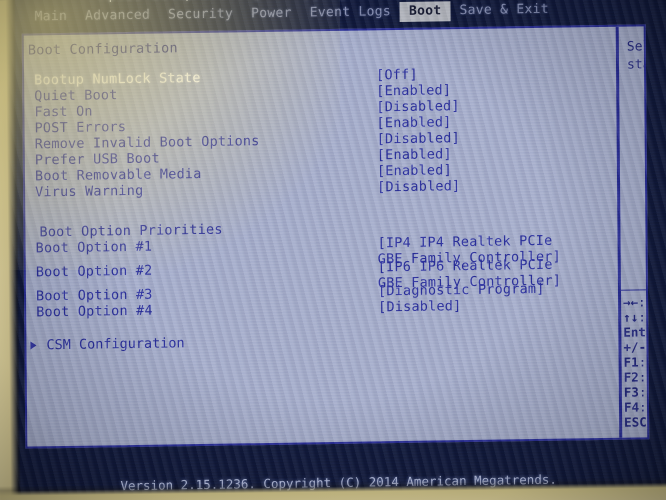 This screenshot has height=500, width=666. I want to click on triangle-right-icon, so click(33, 345).